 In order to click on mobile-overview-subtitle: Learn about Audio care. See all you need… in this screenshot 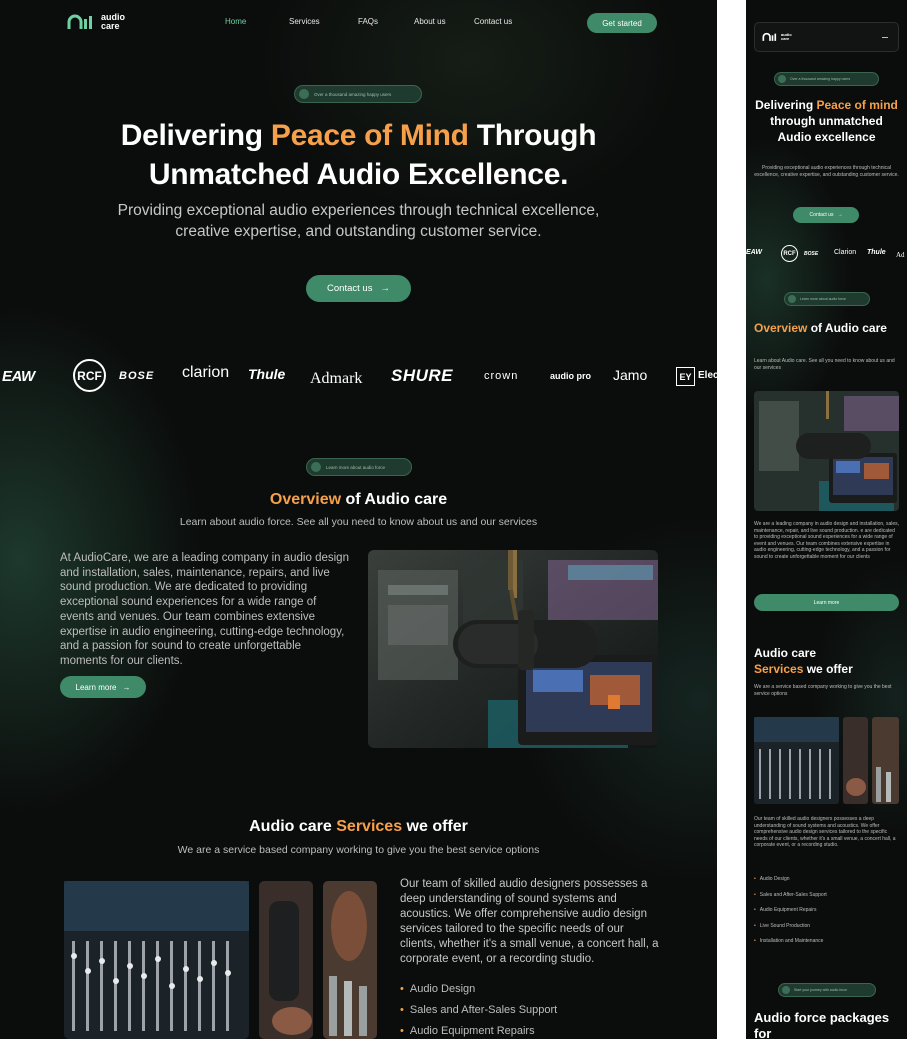, I will do `click(824, 364)`.